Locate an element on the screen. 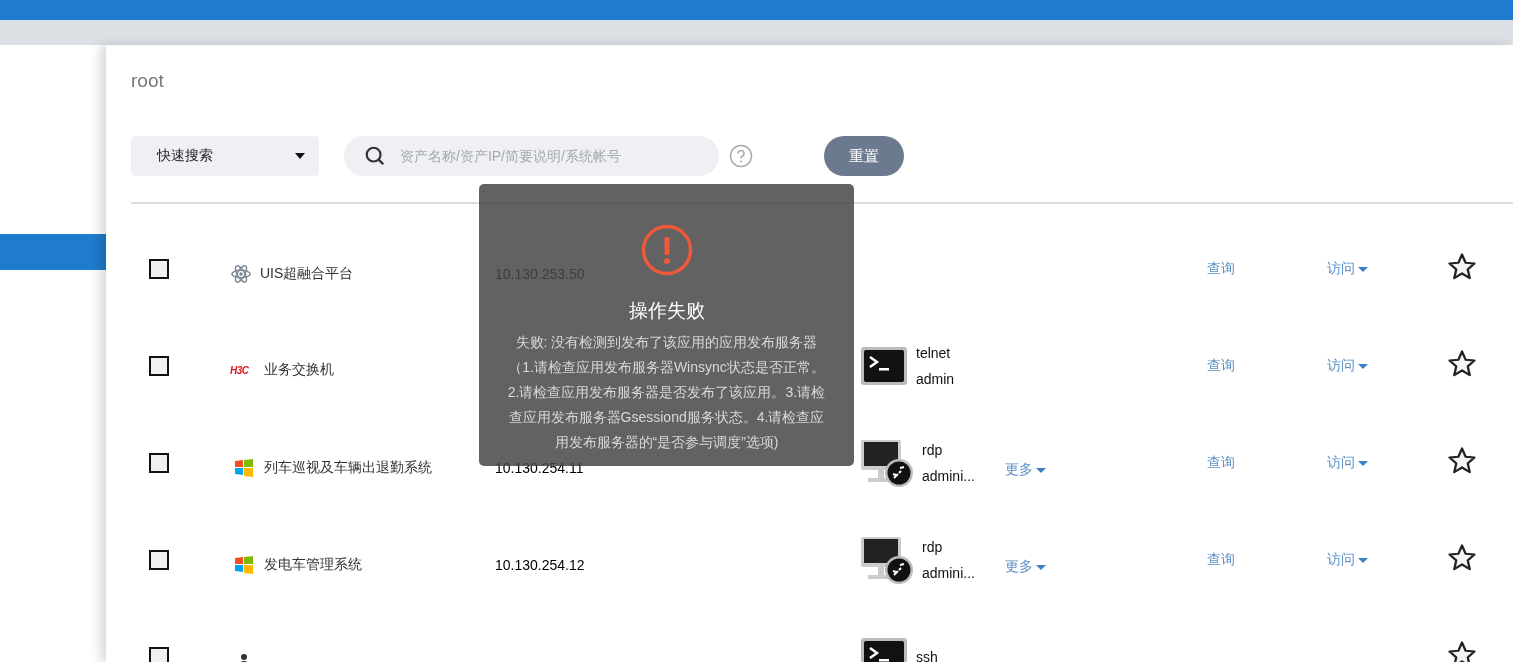  search-field: 资产名称/资产IP/简要说明/系统帐号 is located at coordinates (531, 156).